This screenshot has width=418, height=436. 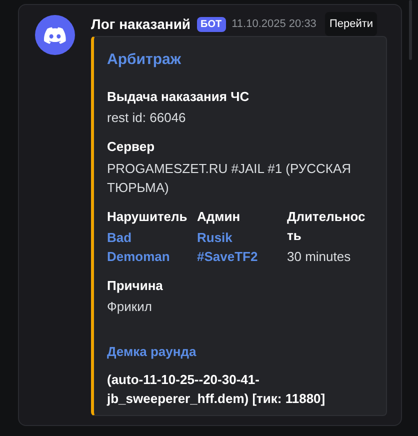 I want to click on field-value: PROGAMESZET.RU #JAIL #1 (РУССКАЯ ТЮРЬМА), so click(x=229, y=178).